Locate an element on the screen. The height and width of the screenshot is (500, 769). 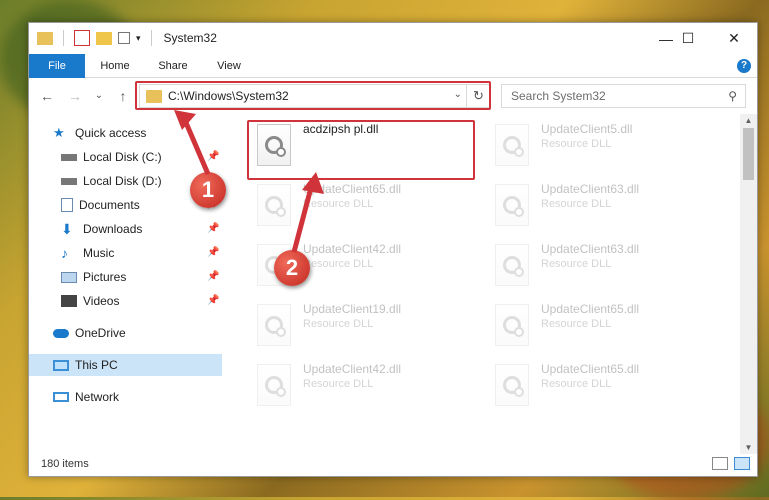
sidebar-item-label: Pictures is located at coordinates (105, 277).